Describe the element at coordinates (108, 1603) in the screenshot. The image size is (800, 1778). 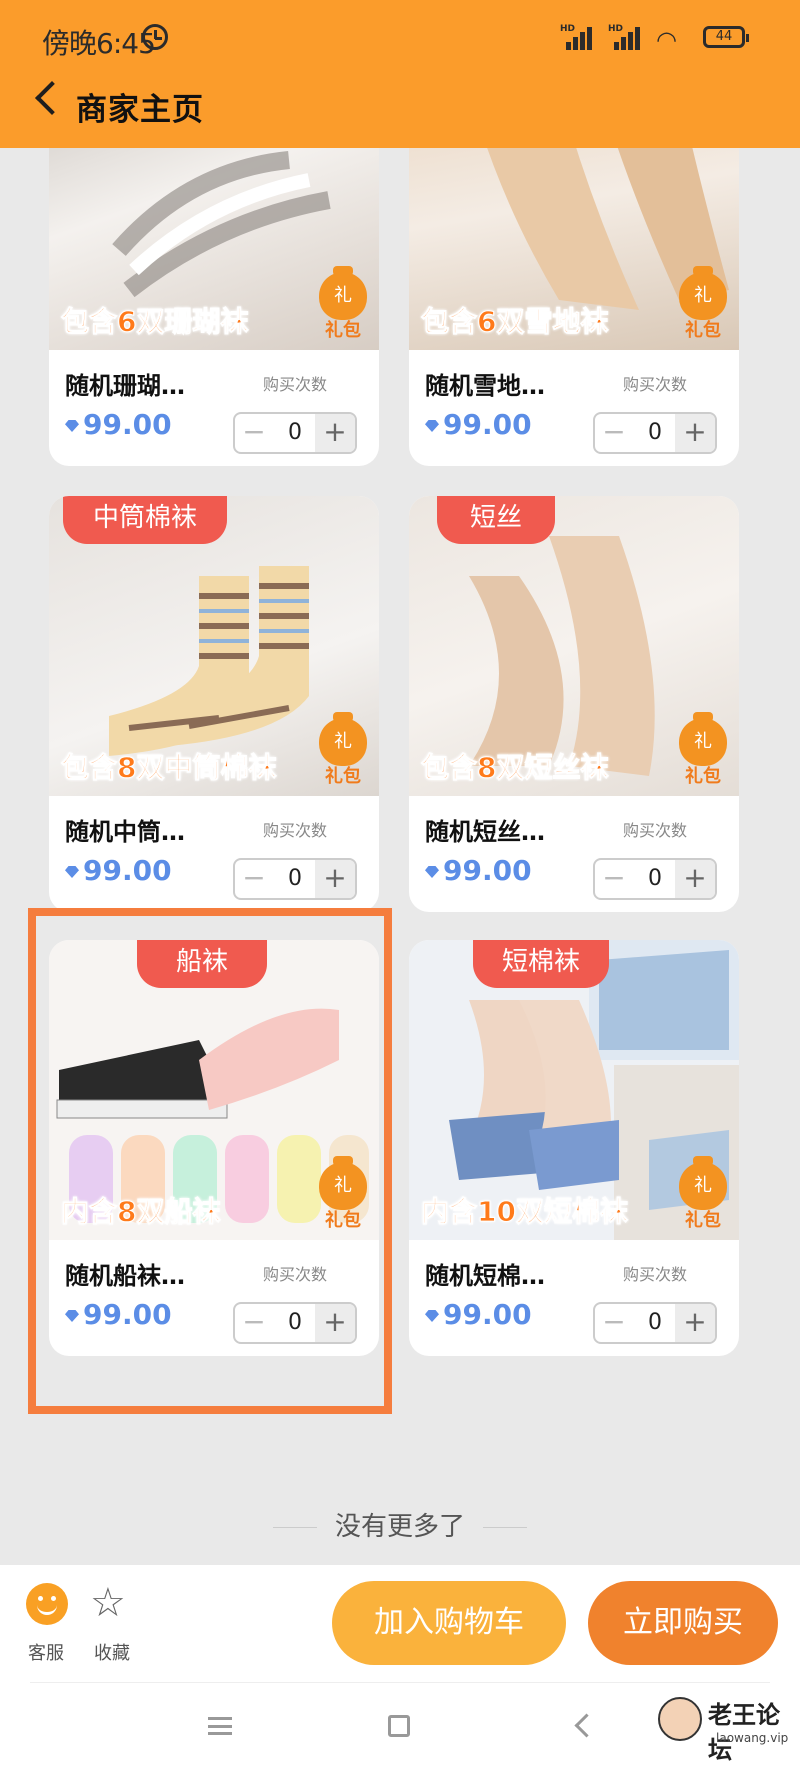
I see `star-icon: ☆` at that location.